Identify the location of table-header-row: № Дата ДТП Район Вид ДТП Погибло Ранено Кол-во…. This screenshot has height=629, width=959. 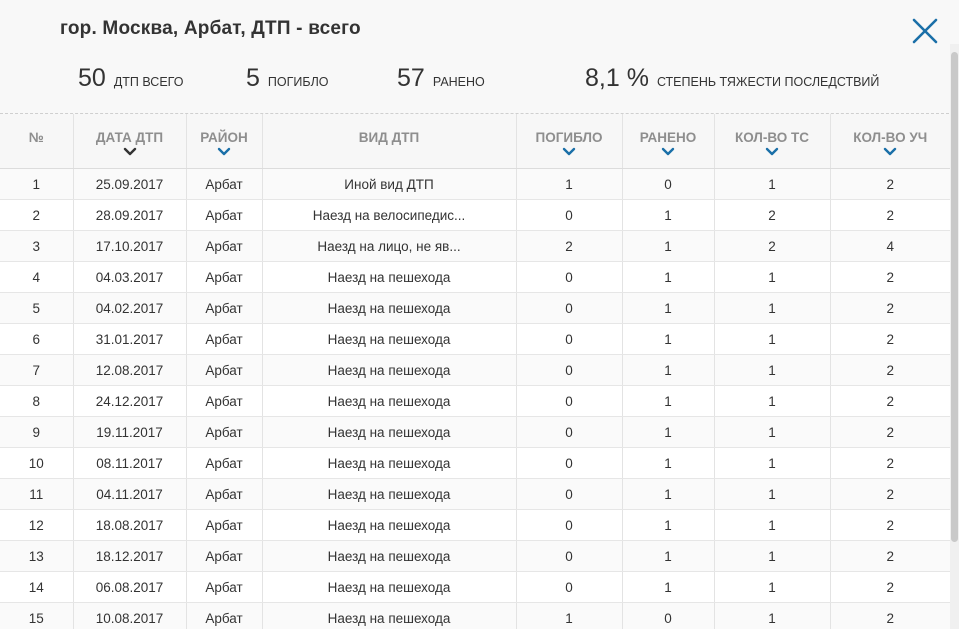
(475, 141).